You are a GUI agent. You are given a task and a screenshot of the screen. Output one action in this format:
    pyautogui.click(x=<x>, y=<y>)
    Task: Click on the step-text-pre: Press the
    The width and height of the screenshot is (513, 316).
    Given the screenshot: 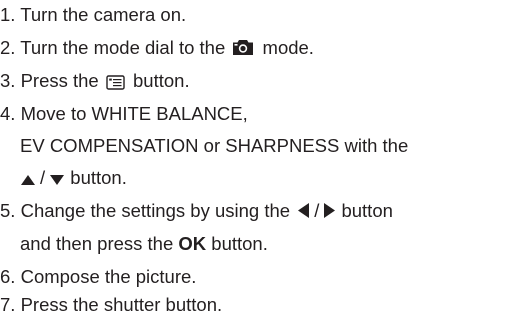 What is the action you would take?
    pyautogui.click(x=59, y=80)
    